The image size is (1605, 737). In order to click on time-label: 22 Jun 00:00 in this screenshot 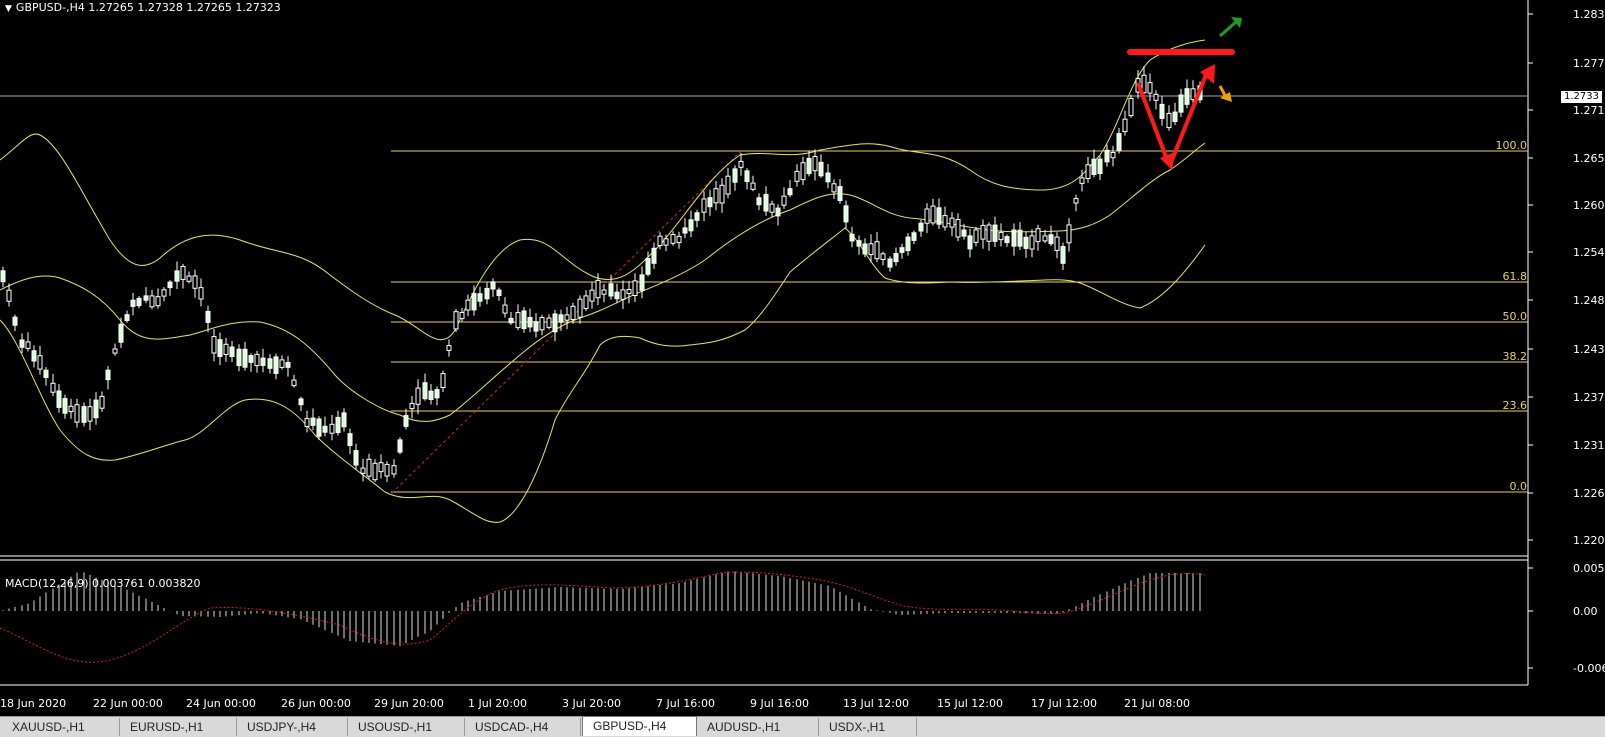, I will do `click(128, 703)`.